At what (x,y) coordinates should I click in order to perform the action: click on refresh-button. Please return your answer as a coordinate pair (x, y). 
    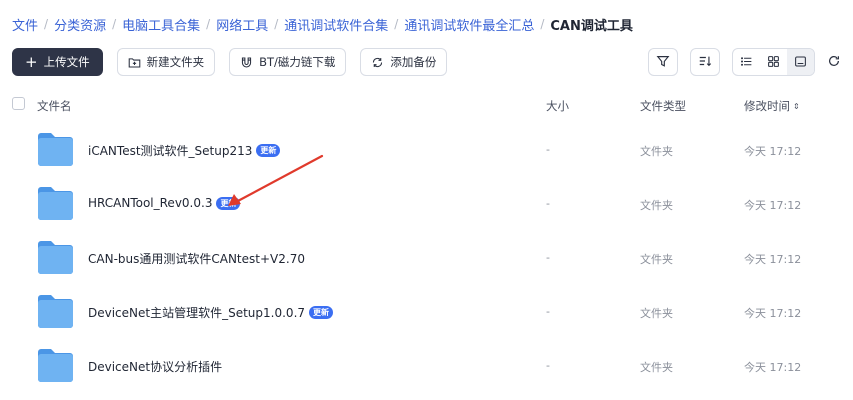
    Looking at the image, I should click on (840, 62).